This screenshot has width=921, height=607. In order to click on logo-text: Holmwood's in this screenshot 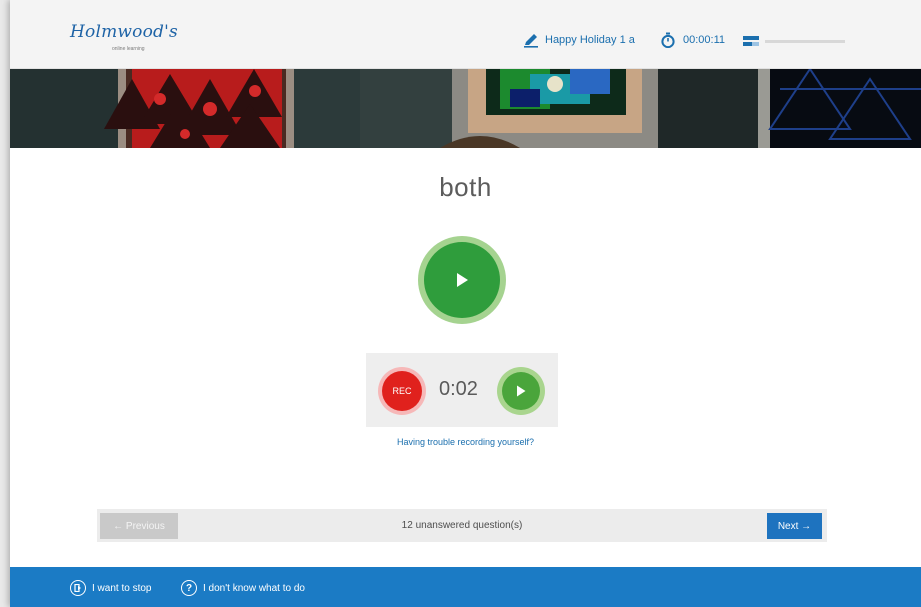, I will do `click(124, 32)`.